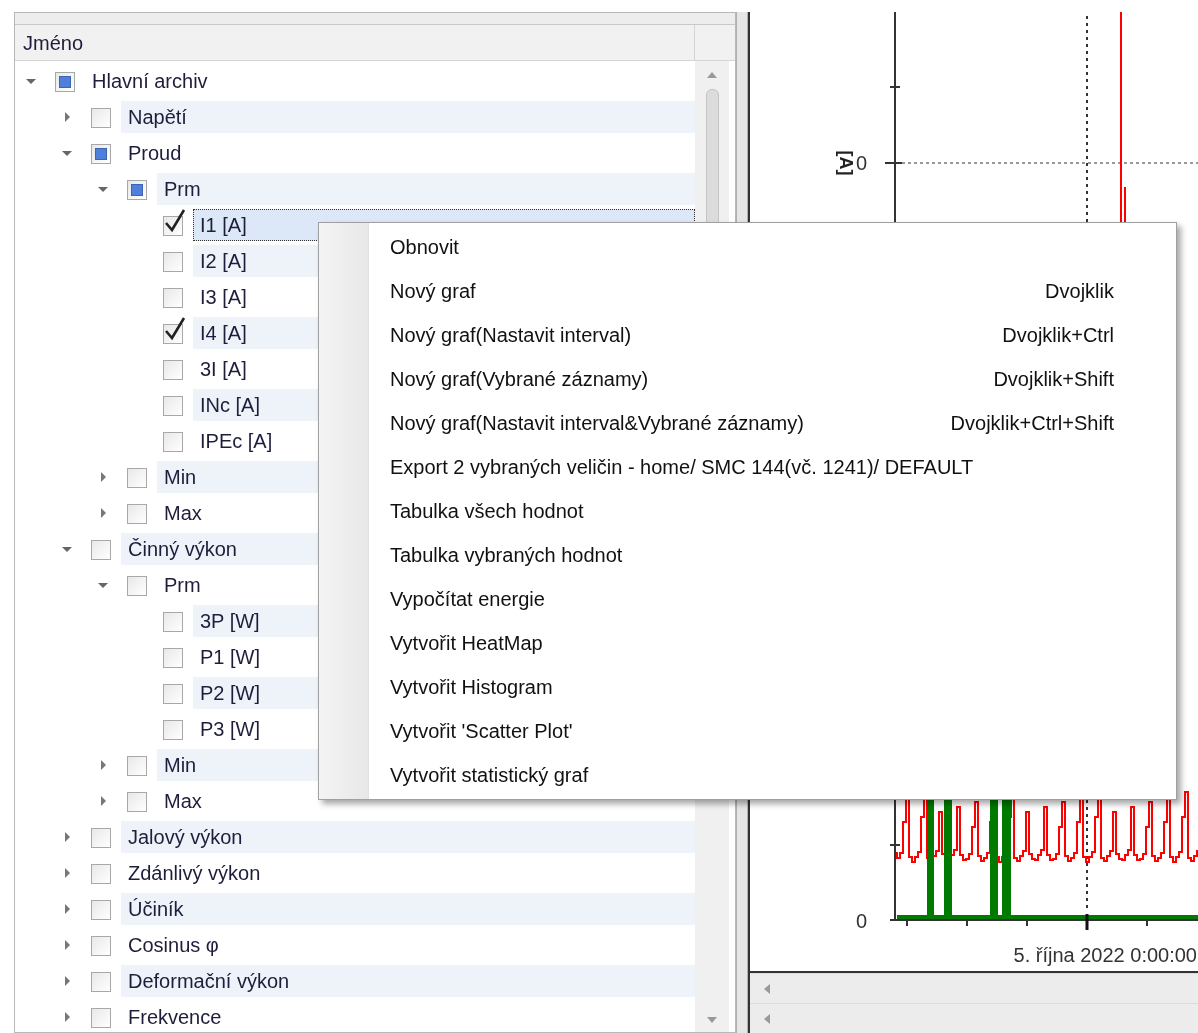 Image resolution: width=1198 pixels, height=1033 pixels. Describe the element at coordinates (481, 731) in the screenshot. I see `menu-item-label: Vytvořit 'Scatter Plot'` at that location.